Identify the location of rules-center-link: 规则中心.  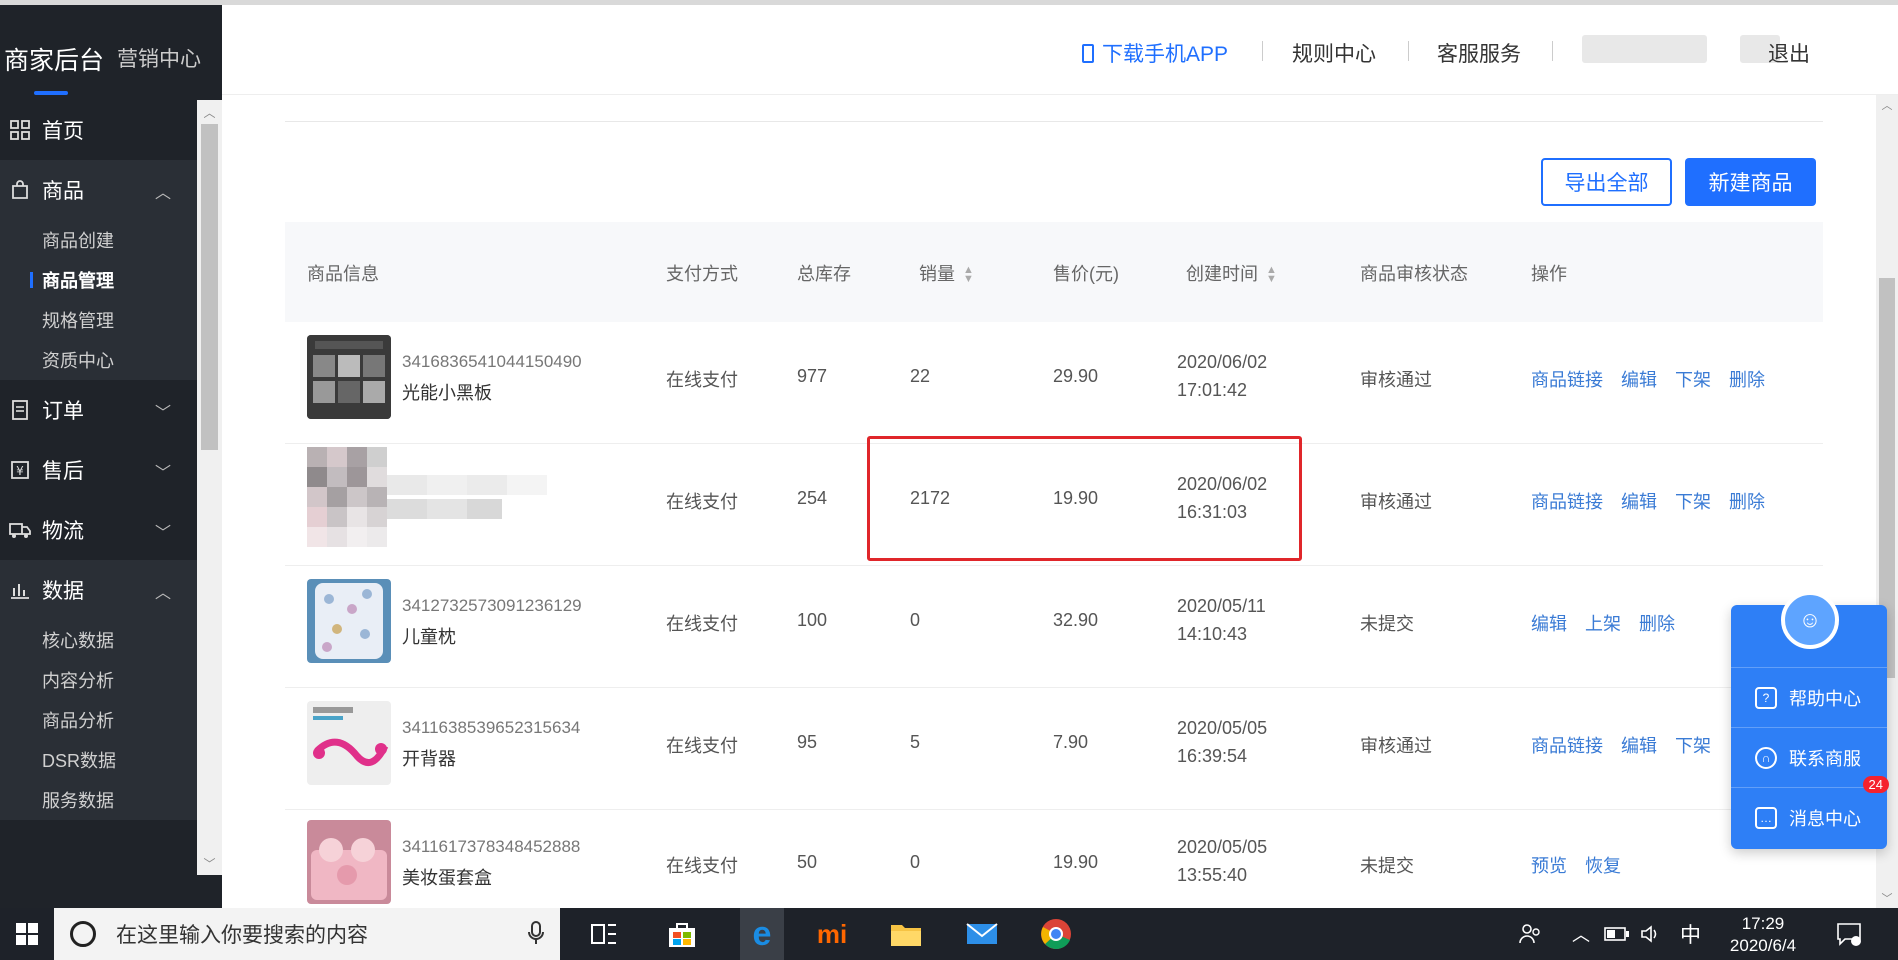
(1334, 53).